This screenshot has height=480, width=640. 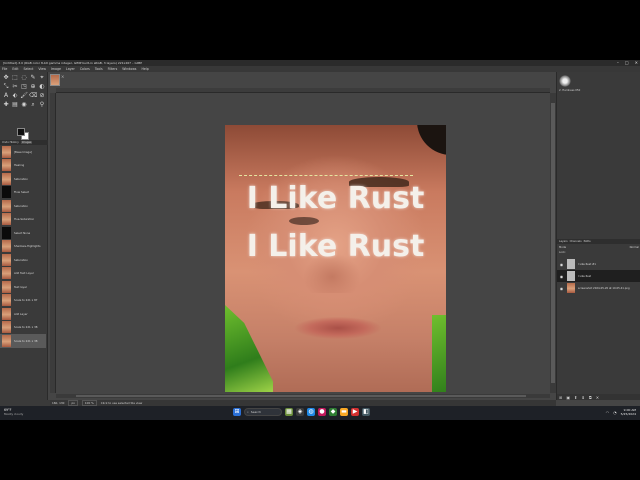 I want to click on minimize-button: –, so click(x=618, y=62).